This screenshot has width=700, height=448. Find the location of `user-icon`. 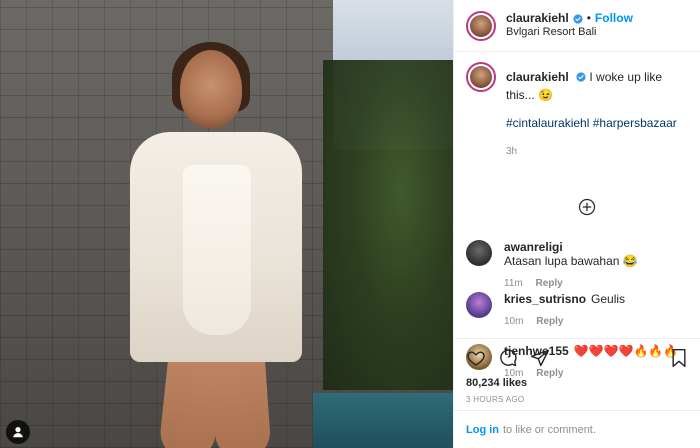

user-icon is located at coordinates (18, 432).